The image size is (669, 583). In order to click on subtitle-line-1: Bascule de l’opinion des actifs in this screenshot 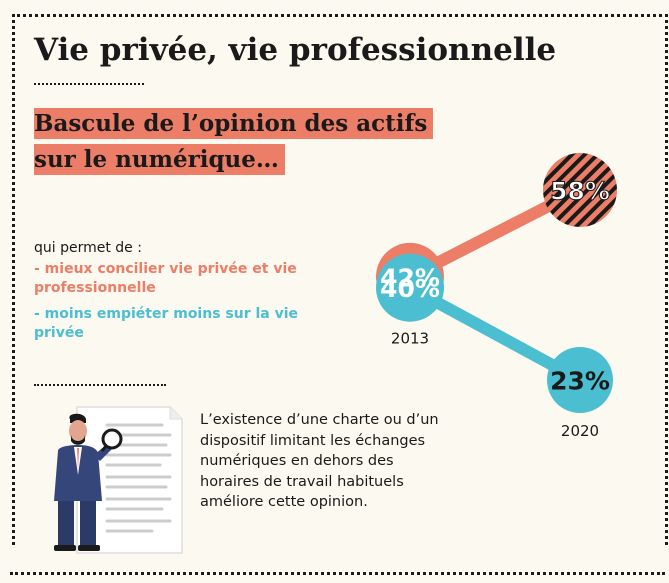, I will do `click(234, 123)`.